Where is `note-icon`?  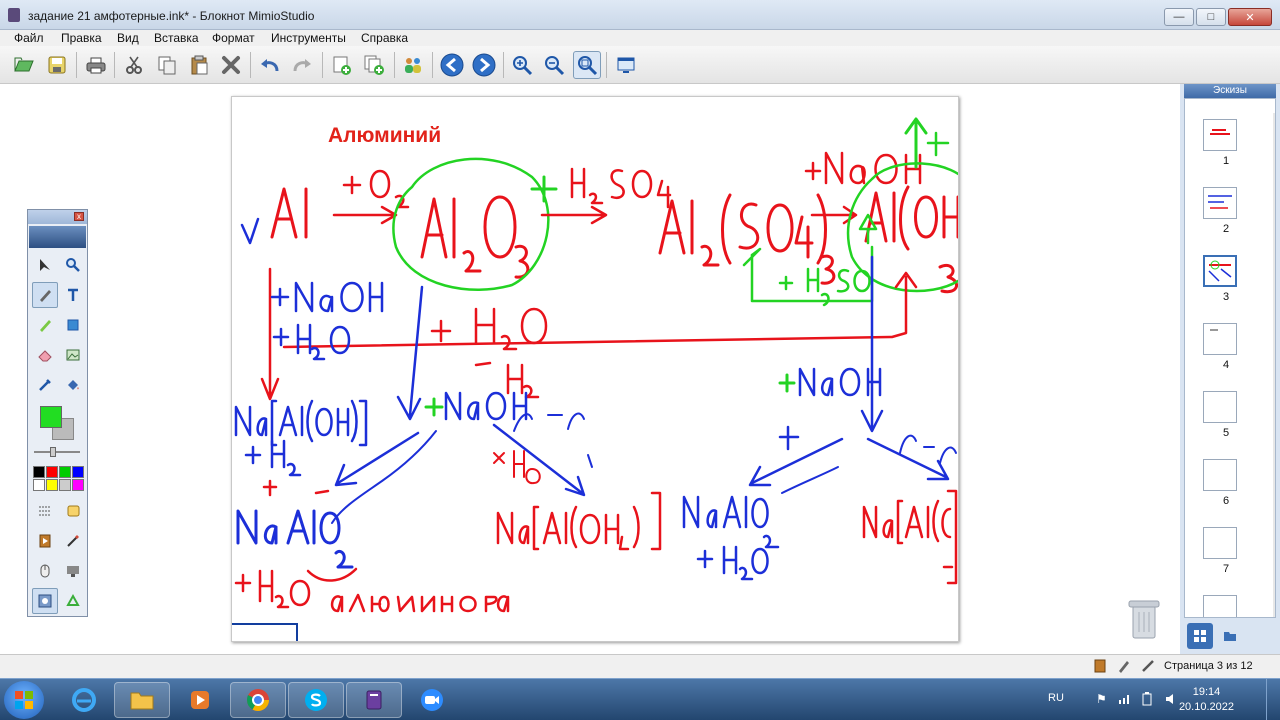
note-icon is located at coordinates (73, 511).